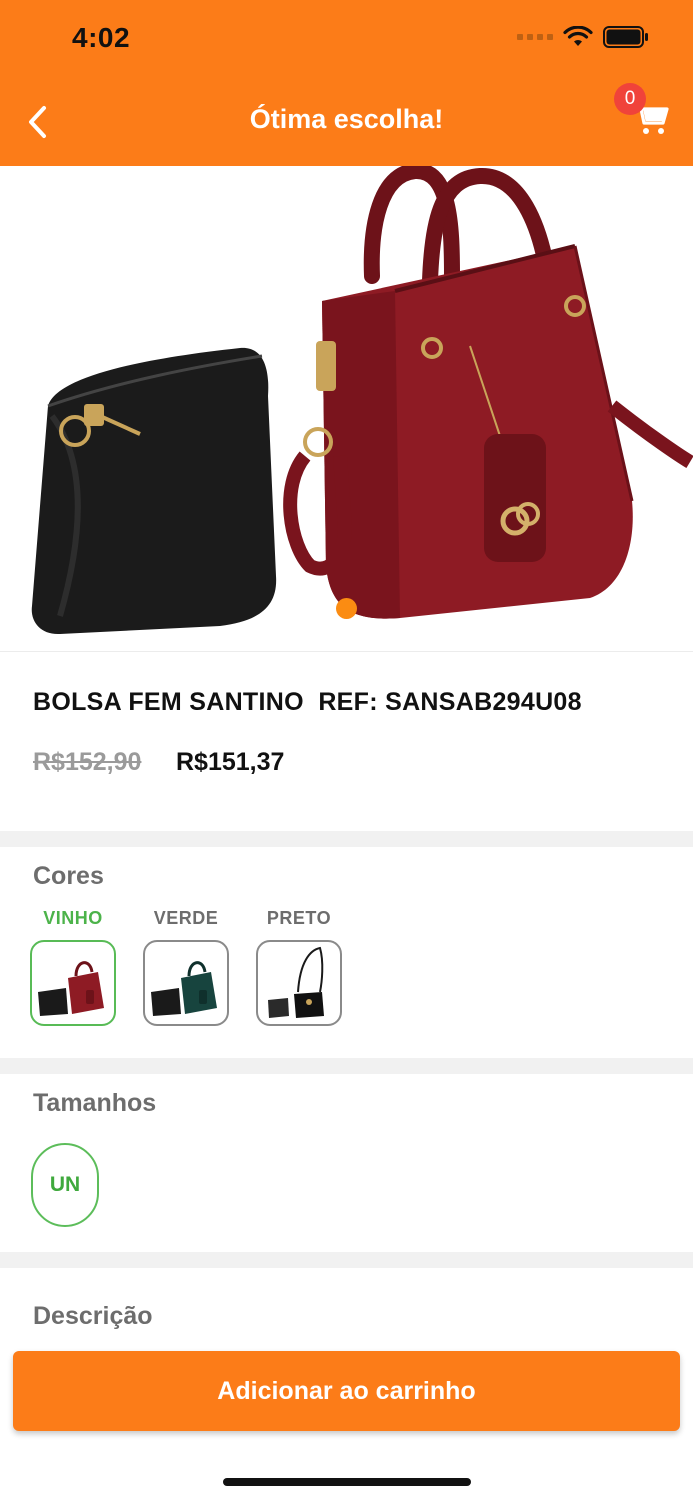 The height and width of the screenshot is (1500, 693). I want to click on current-price: R$151,37, so click(230, 762).